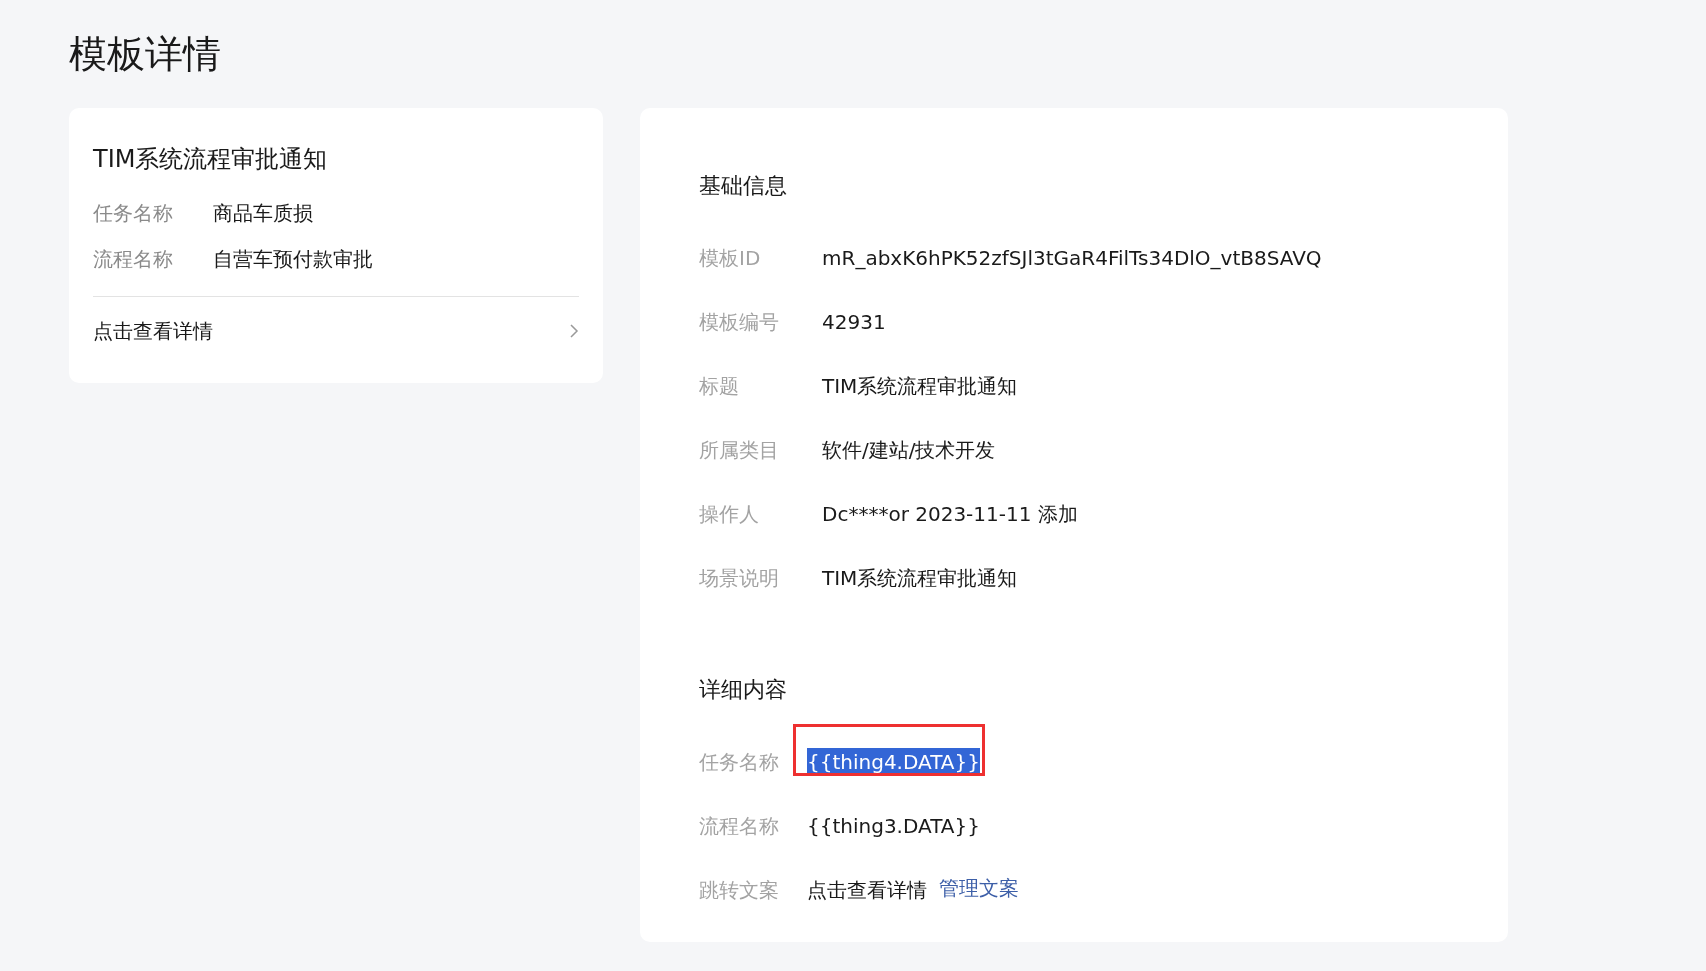 The height and width of the screenshot is (971, 1706). What do you see at coordinates (574, 331) in the screenshot?
I see `chevron-right-icon` at bounding box center [574, 331].